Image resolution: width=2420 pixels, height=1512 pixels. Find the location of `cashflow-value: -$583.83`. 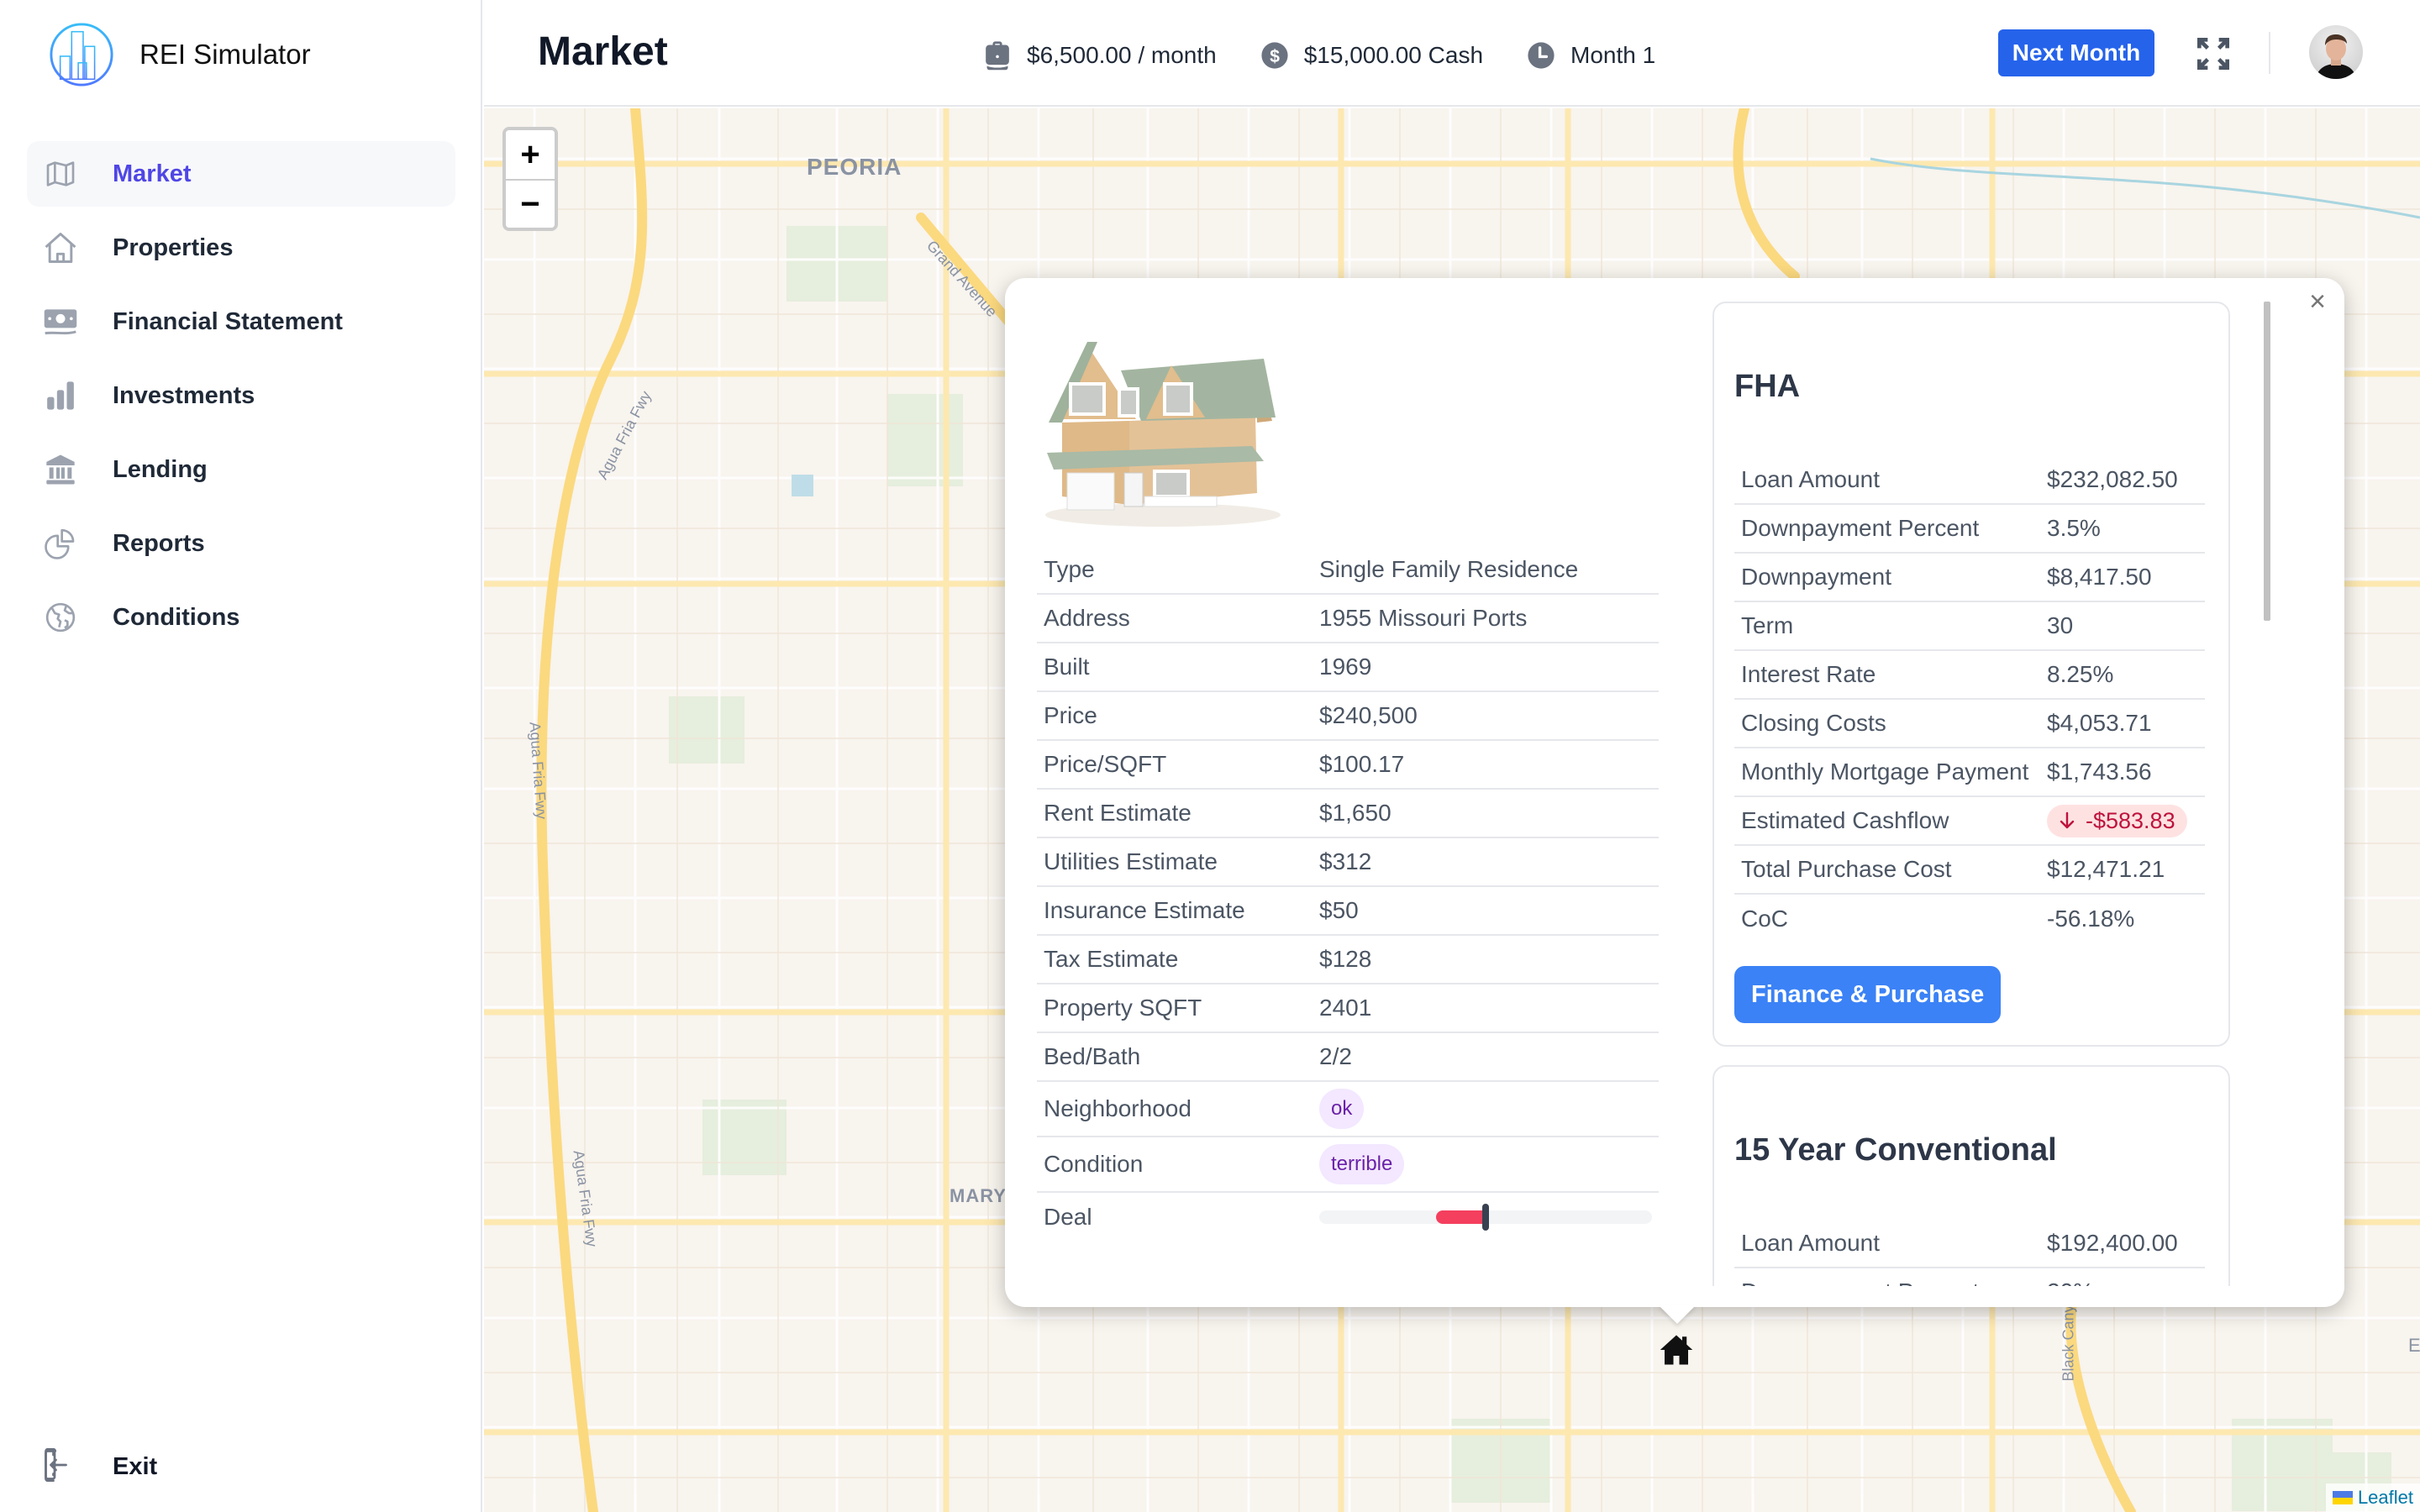

cashflow-value: -$583.83 is located at coordinates (2130, 820).